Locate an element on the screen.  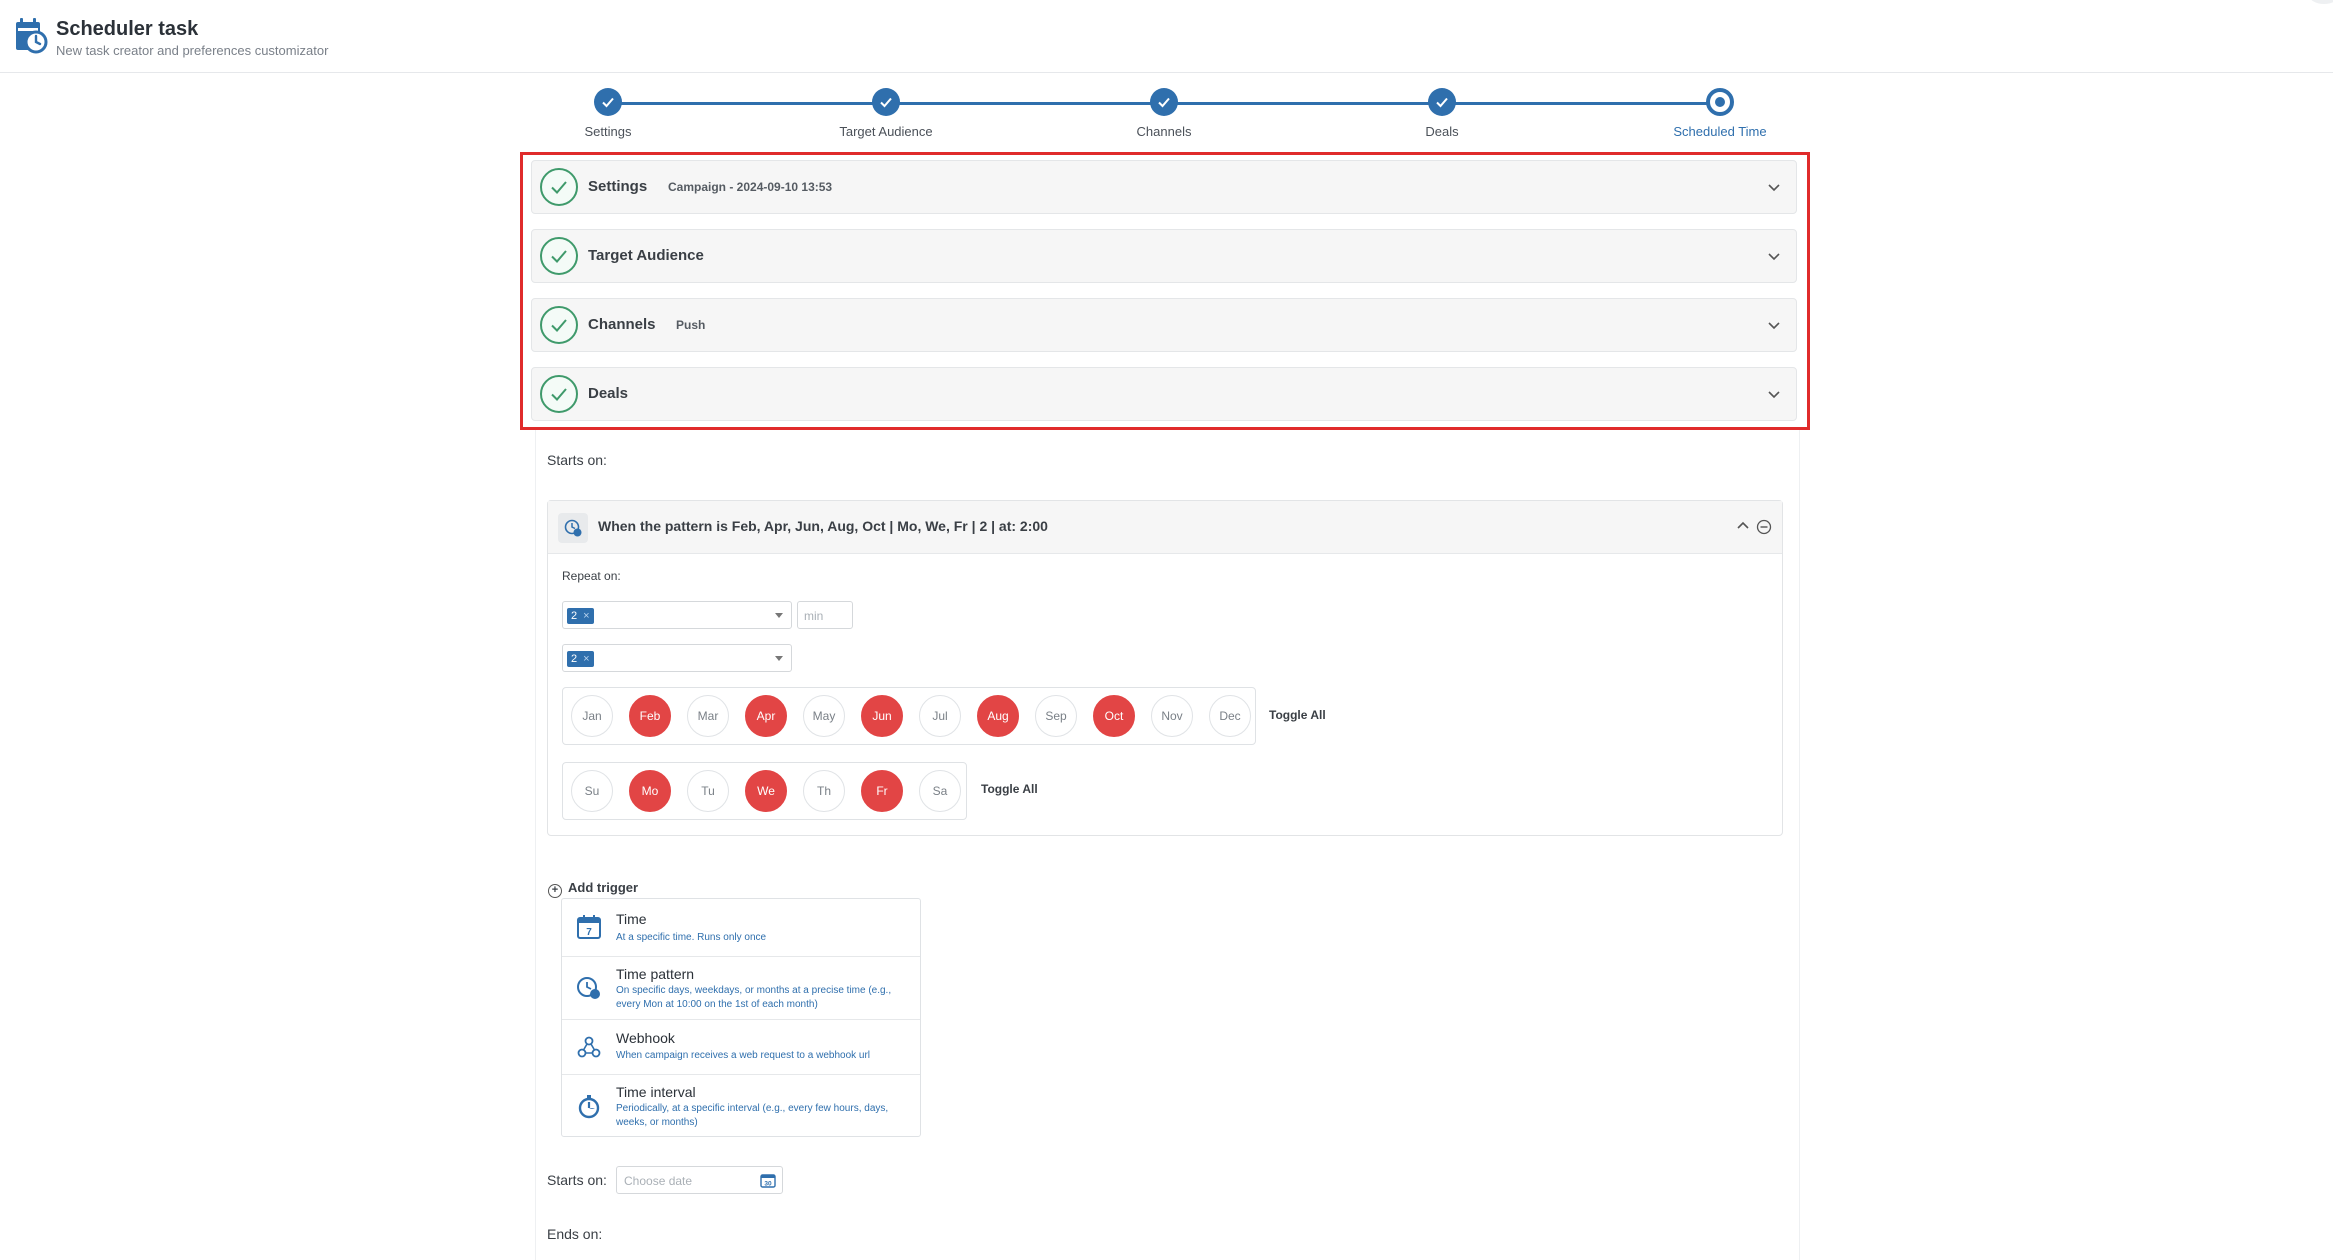
step-label: Channels is located at coordinates (1164, 131).